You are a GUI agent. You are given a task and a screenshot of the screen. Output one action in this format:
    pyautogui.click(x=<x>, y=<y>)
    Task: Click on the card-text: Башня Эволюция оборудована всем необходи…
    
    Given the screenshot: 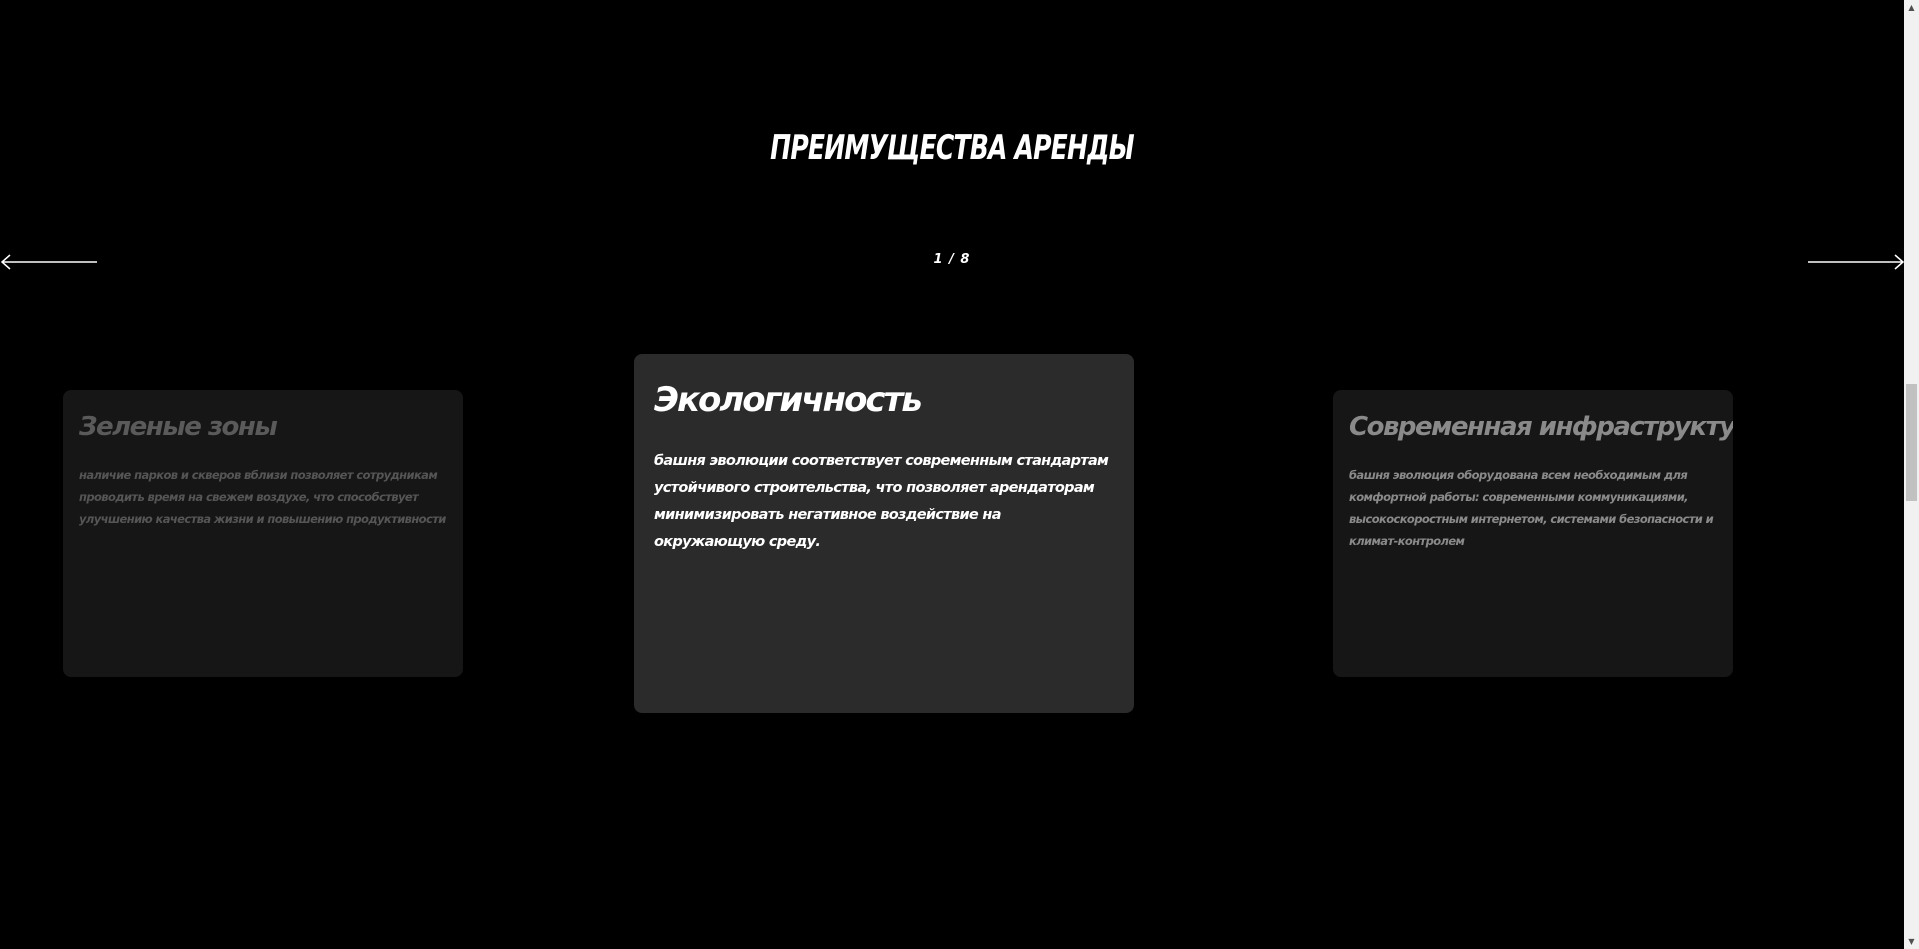 What is the action you would take?
    pyautogui.click(x=1531, y=508)
    